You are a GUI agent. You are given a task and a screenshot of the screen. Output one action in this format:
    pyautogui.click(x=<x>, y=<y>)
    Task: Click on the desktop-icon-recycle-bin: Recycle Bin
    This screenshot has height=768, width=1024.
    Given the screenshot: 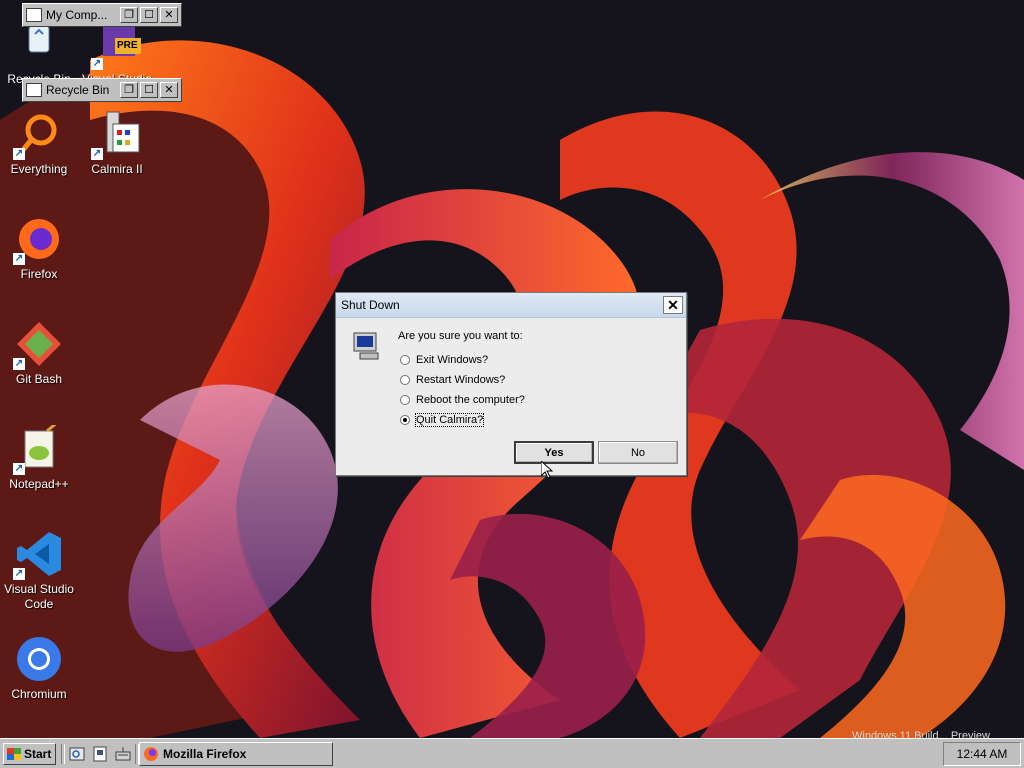 What is the action you would take?
    pyautogui.click(x=39, y=53)
    